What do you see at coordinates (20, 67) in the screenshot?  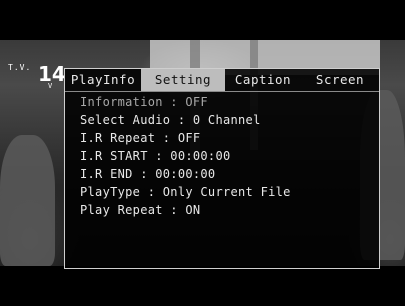 I see `tv-icon: T.V.` at bounding box center [20, 67].